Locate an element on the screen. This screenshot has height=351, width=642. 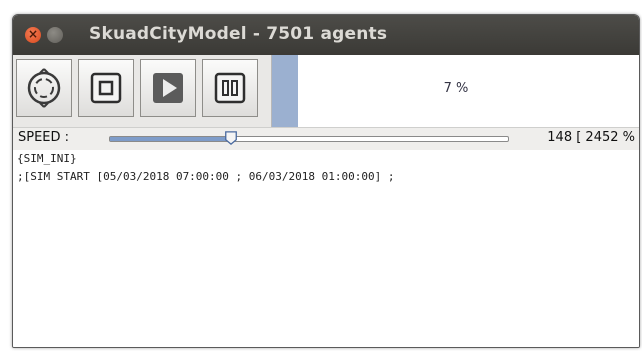
reset-button is located at coordinates (44, 88).